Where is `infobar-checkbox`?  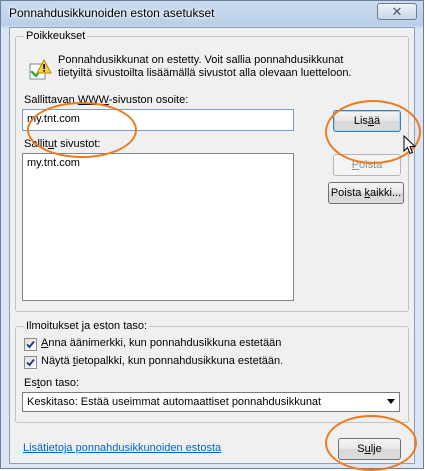 infobar-checkbox is located at coordinates (30, 362).